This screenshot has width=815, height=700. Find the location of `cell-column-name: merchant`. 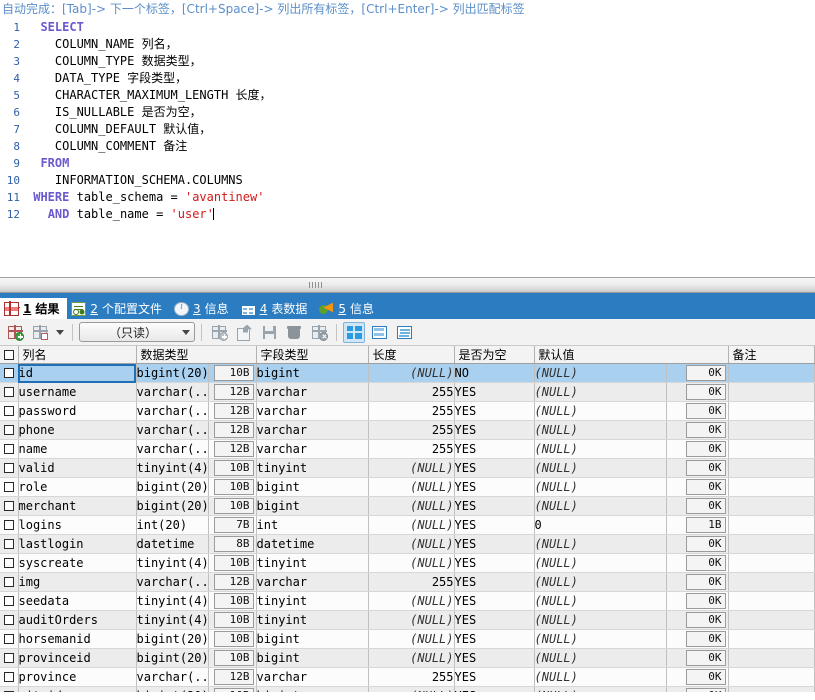

cell-column-name: merchant is located at coordinates (77, 506).